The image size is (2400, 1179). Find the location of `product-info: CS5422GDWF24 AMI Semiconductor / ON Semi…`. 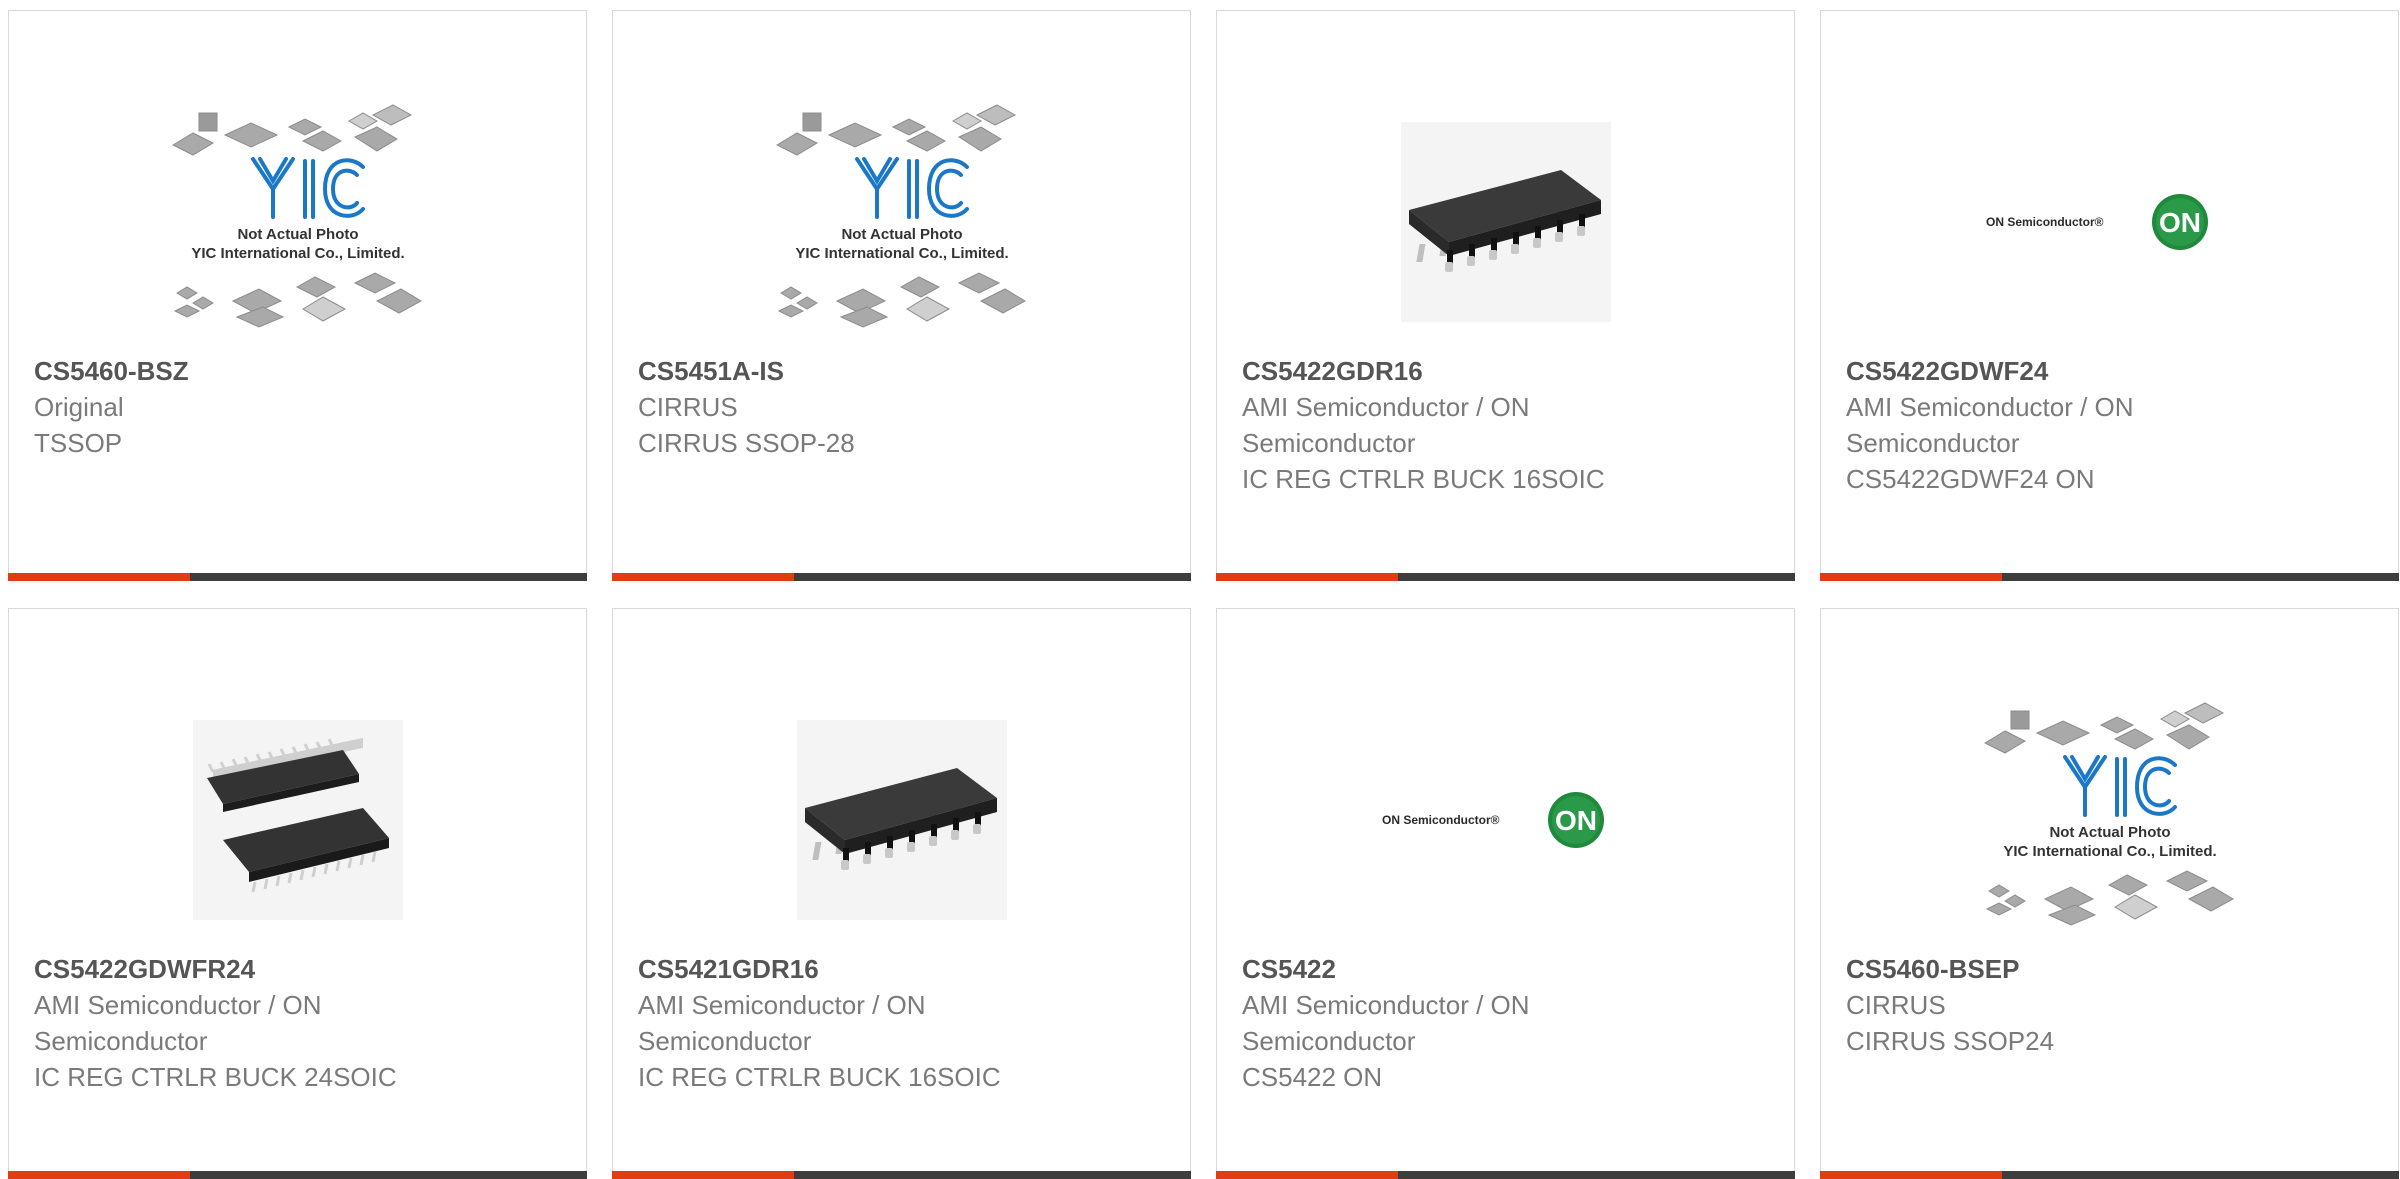

product-info: CS5422GDWF24 AMI Semiconductor / ON Semi… is located at coordinates (2112, 425).